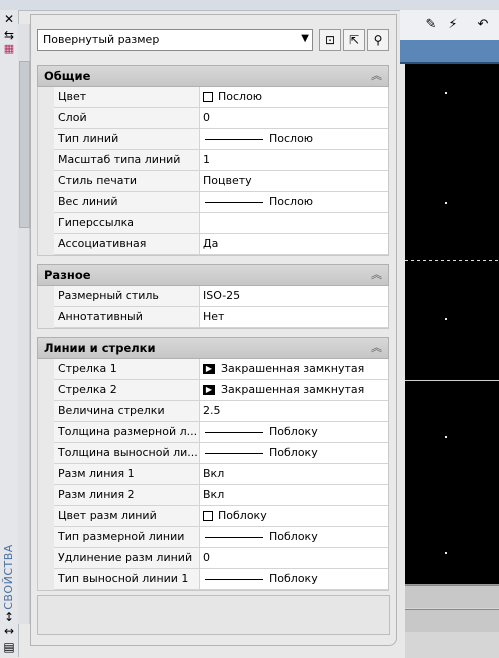 The height and width of the screenshot is (658, 499). I want to click on property-value: Да, so click(211, 243).